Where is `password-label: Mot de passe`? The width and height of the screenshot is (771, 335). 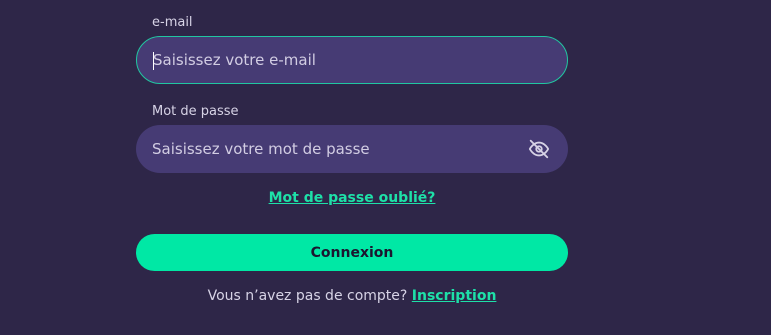
password-label: Mot de passe is located at coordinates (195, 111).